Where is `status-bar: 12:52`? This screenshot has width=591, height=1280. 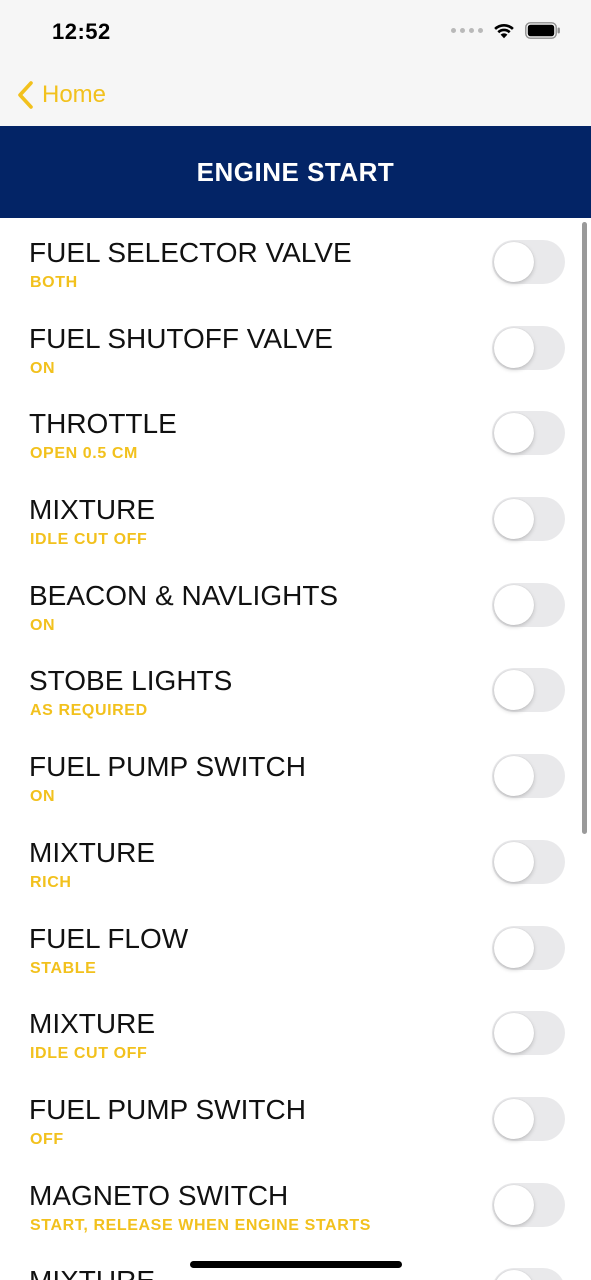 status-bar: 12:52 is located at coordinates (295, 32).